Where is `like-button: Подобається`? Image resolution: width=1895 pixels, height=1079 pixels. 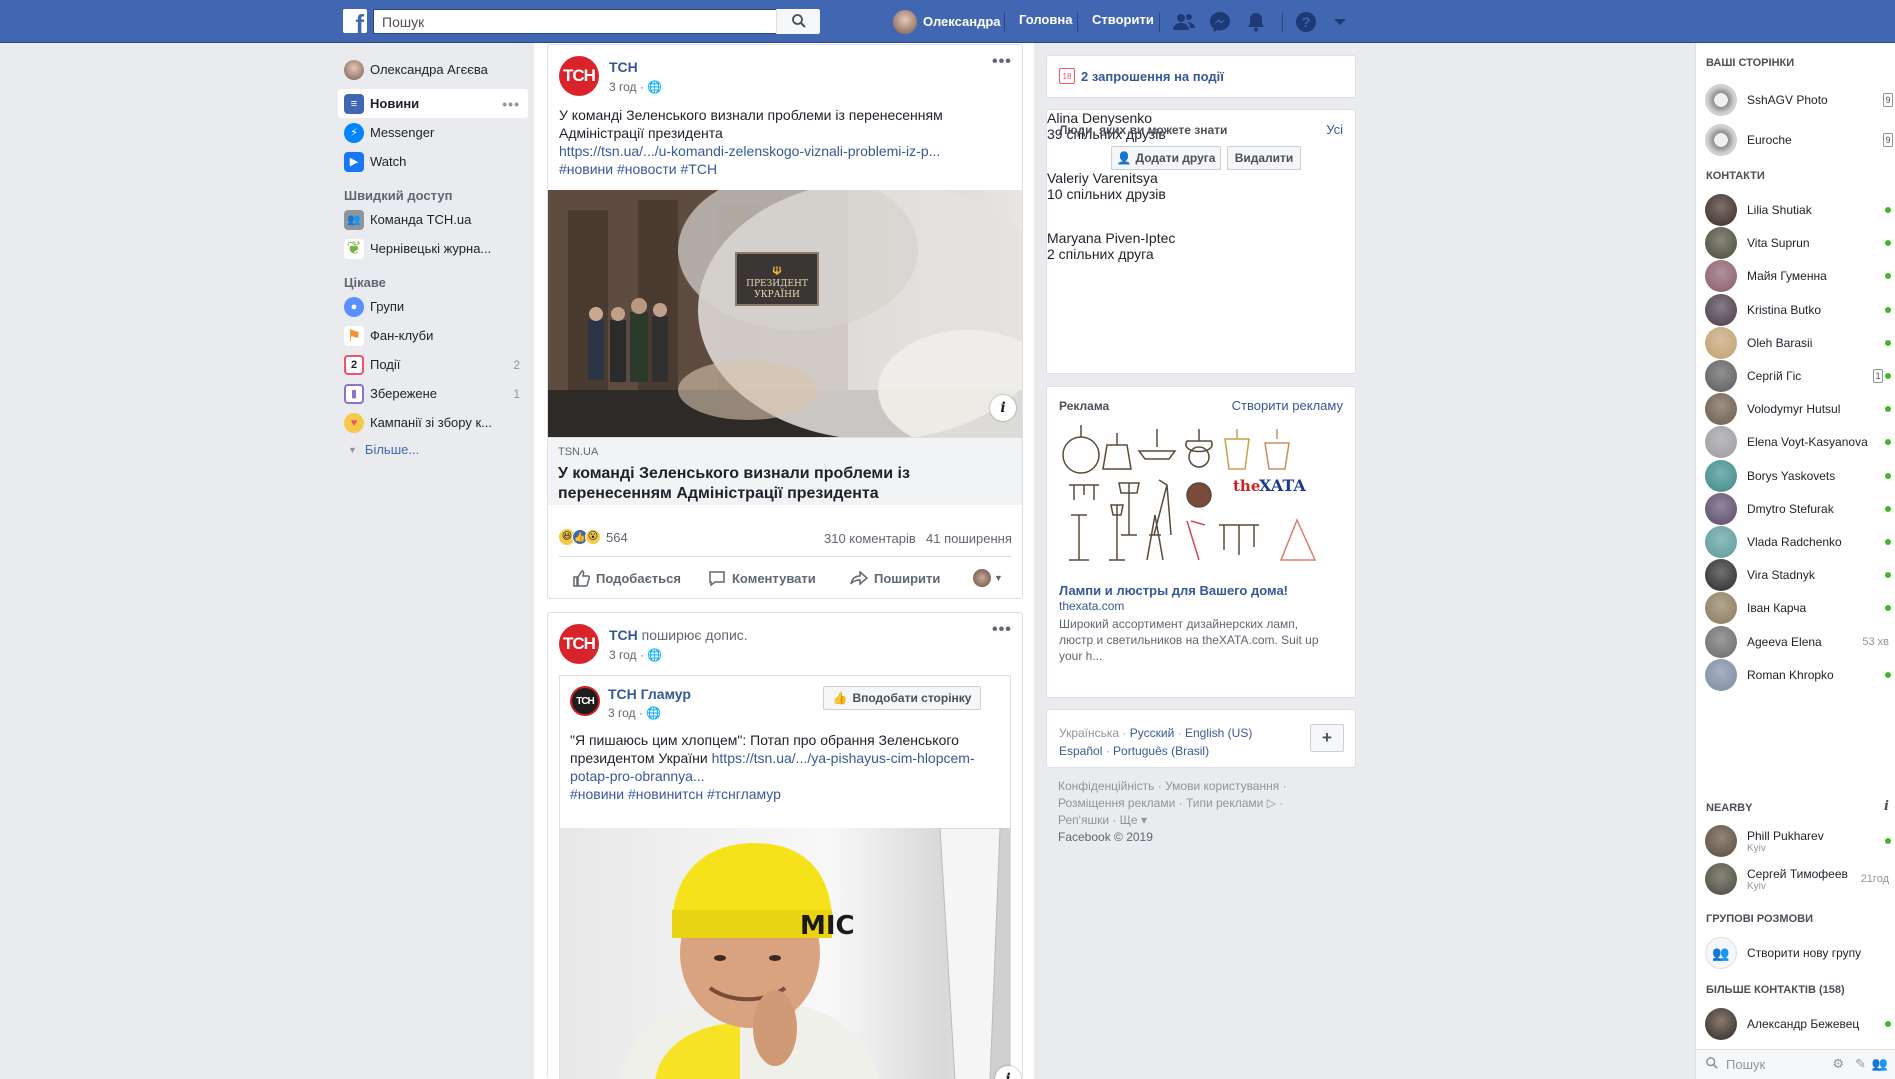 like-button: Подобається is located at coordinates (626, 578).